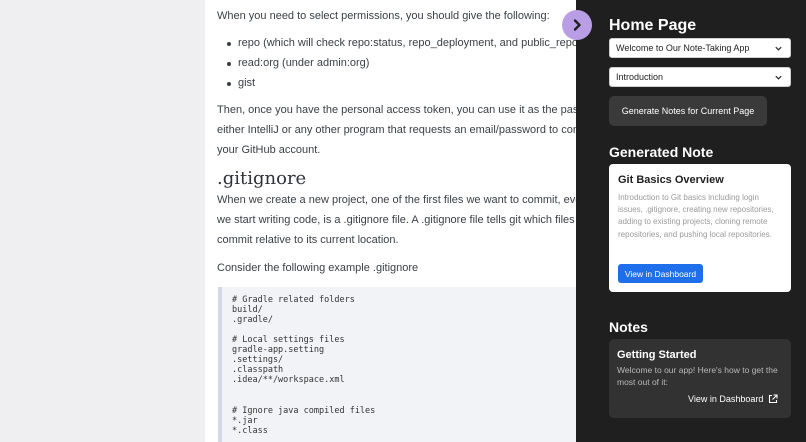  Describe the element at coordinates (252, 320) in the screenshot. I see `code-line: .gradle/` at that location.